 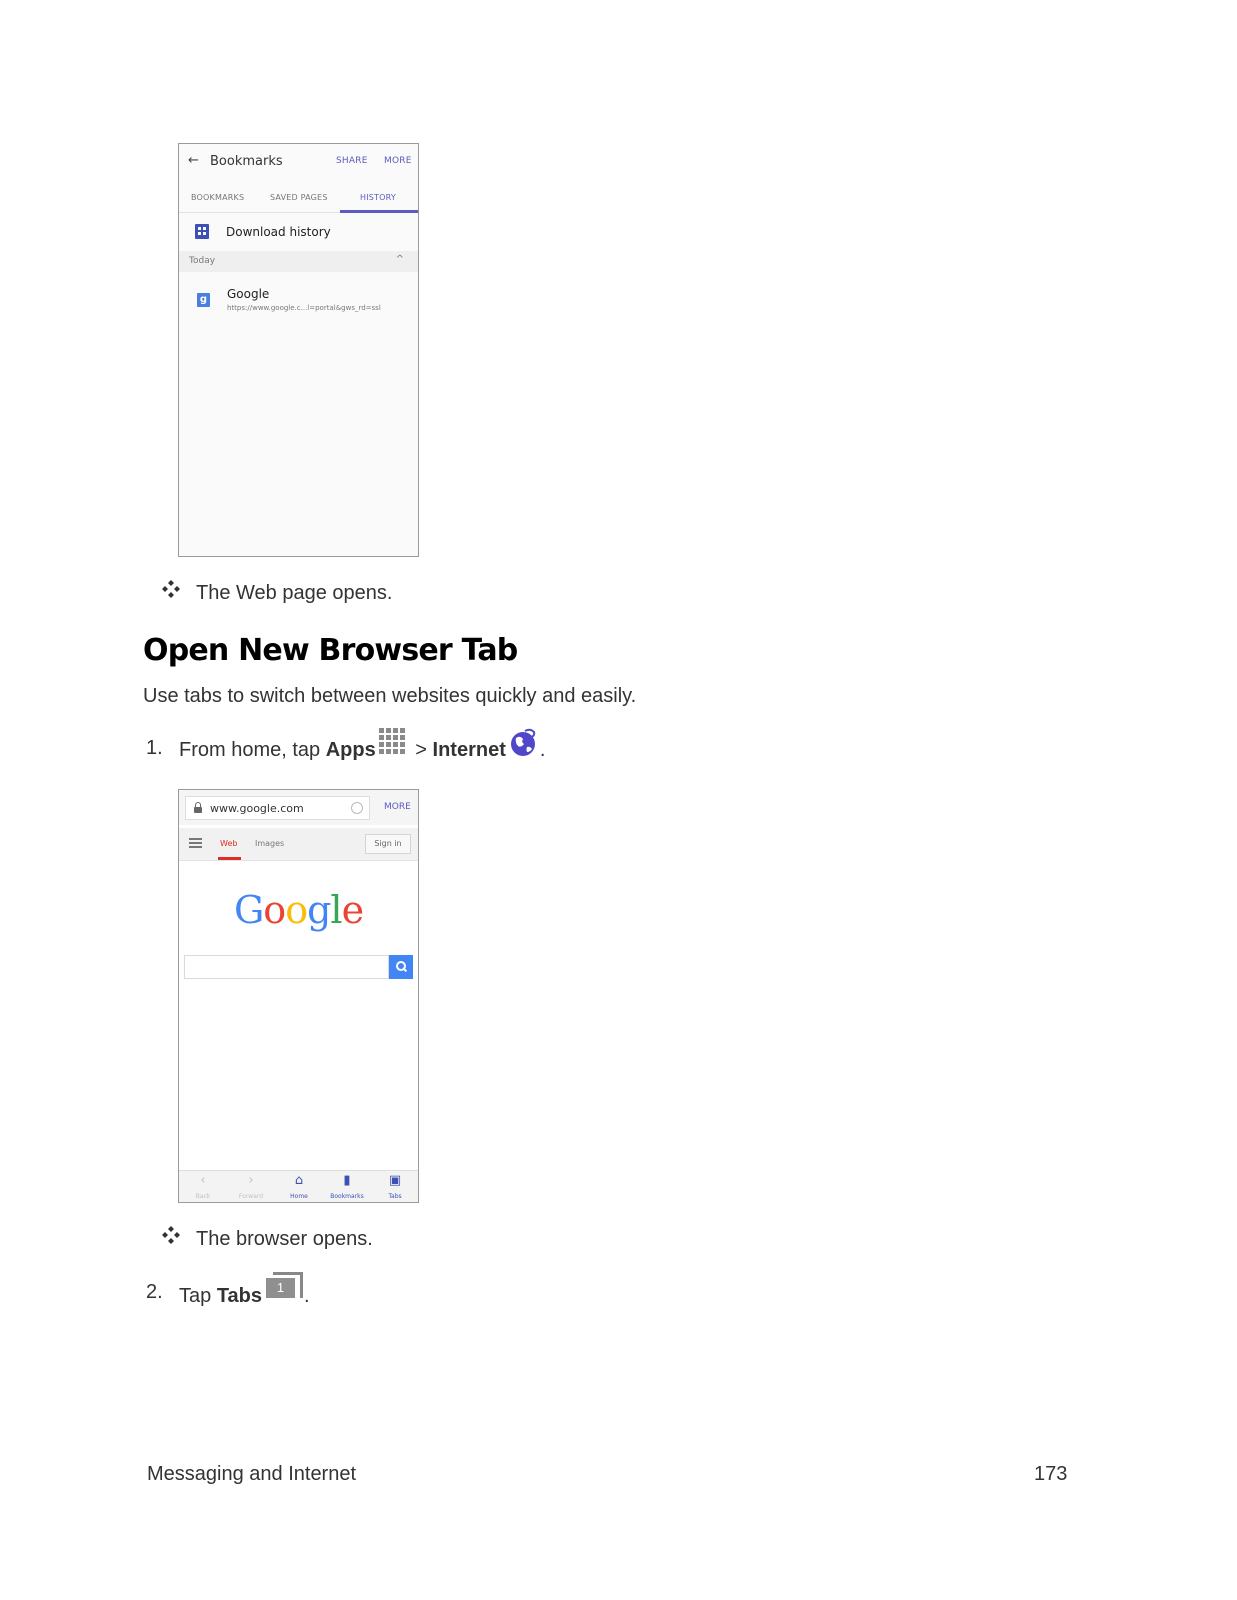 I want to click on bookmark-icon: ▮, so click(x=347, y=1180).